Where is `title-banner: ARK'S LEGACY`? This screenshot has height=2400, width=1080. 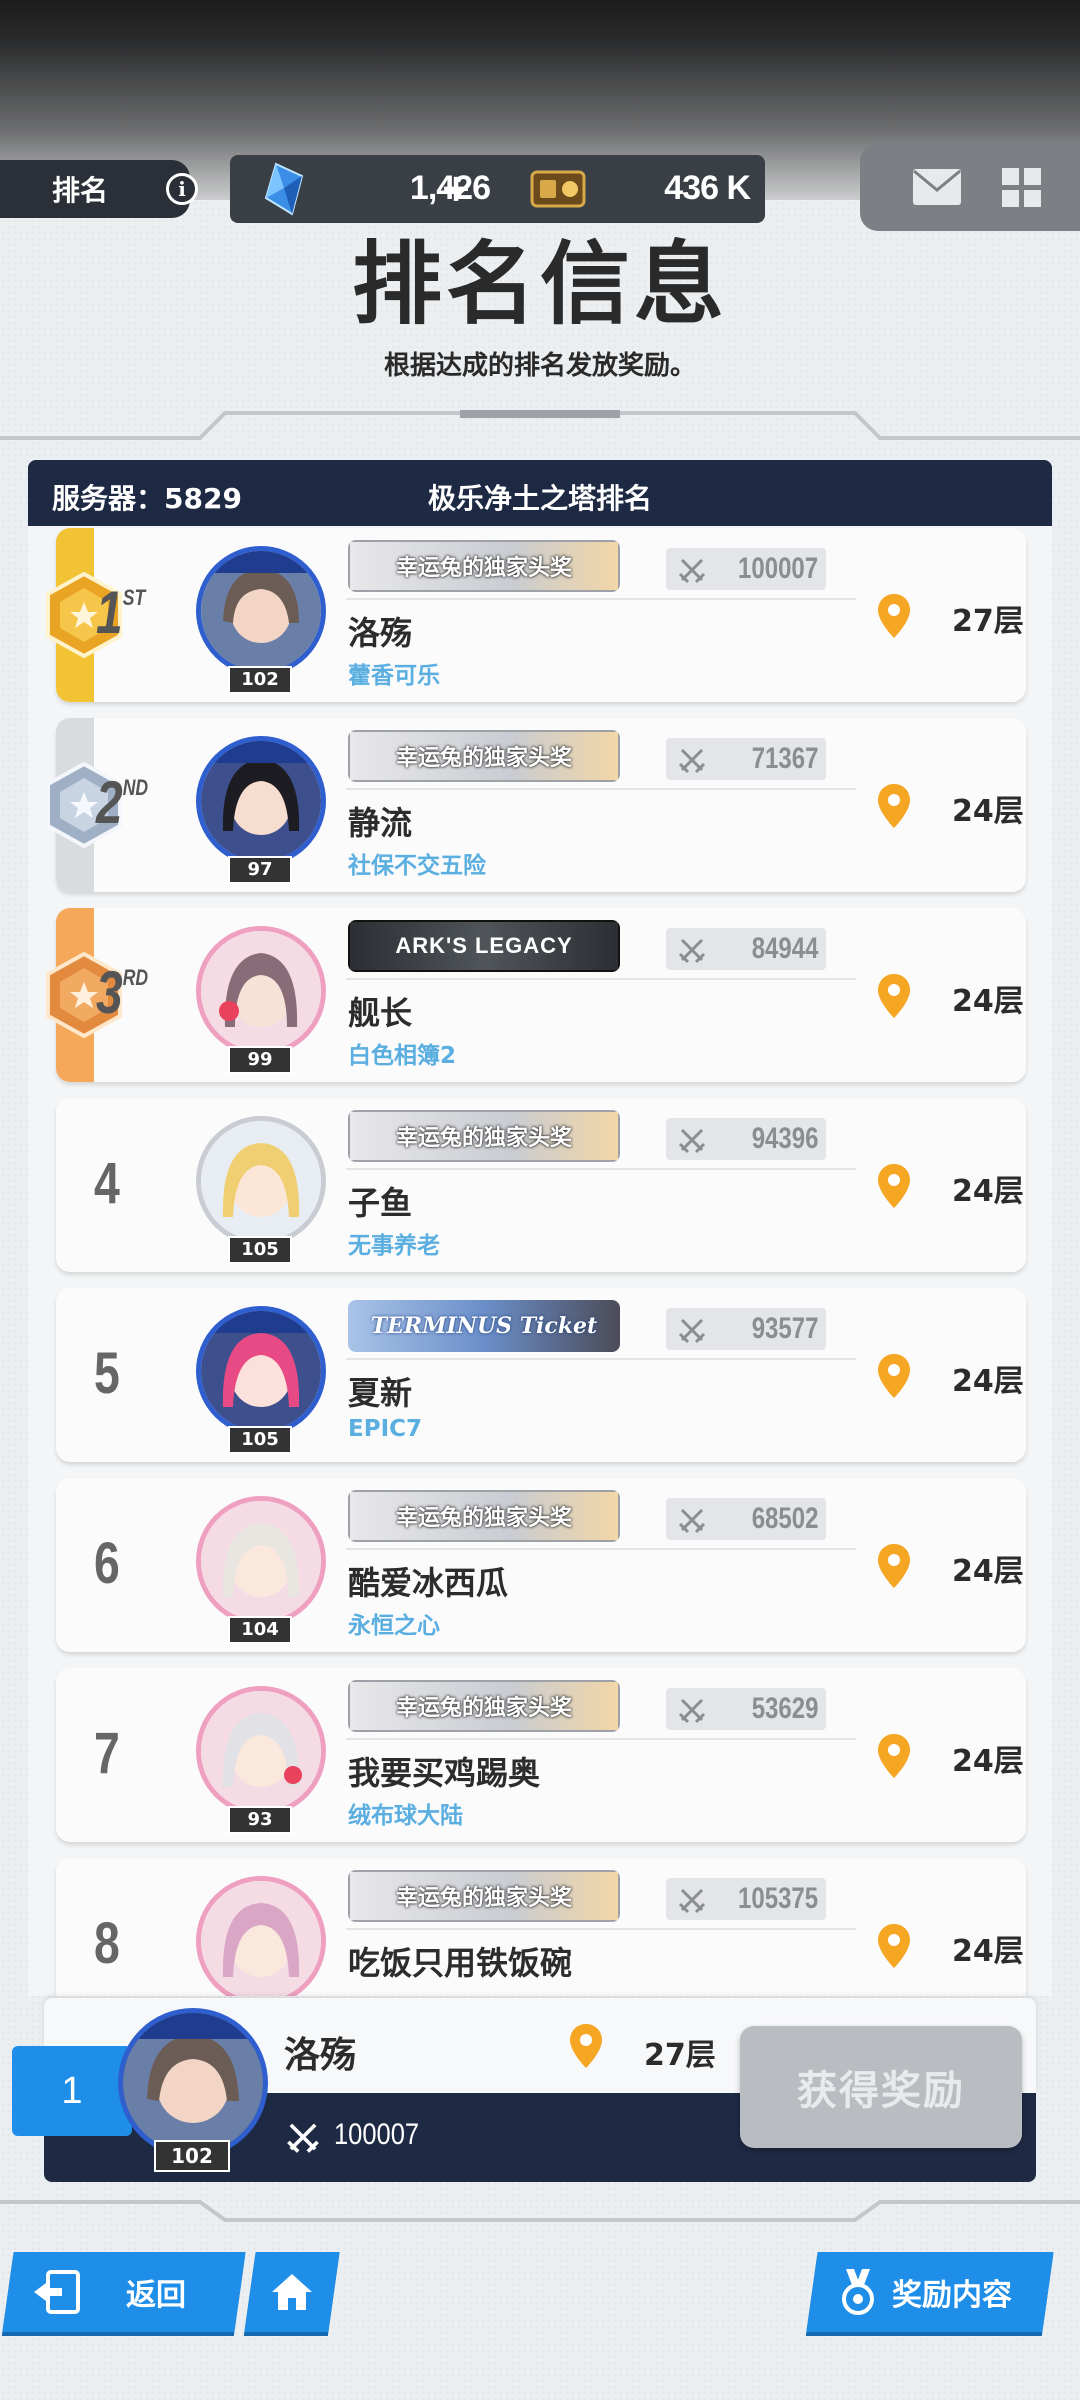 title-banner: ARK'S LEGACY is located at coordinates (484, 946).